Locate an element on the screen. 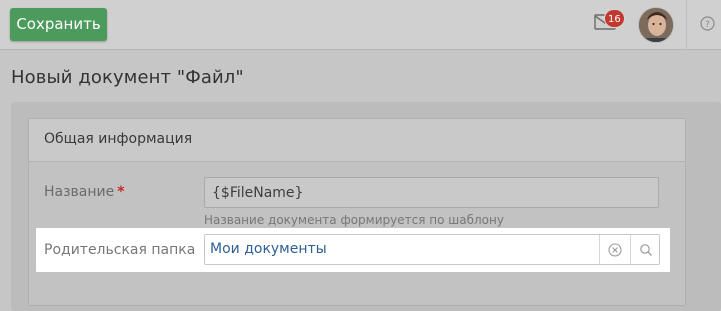  user-avatar is located at coordinates (656, 25).